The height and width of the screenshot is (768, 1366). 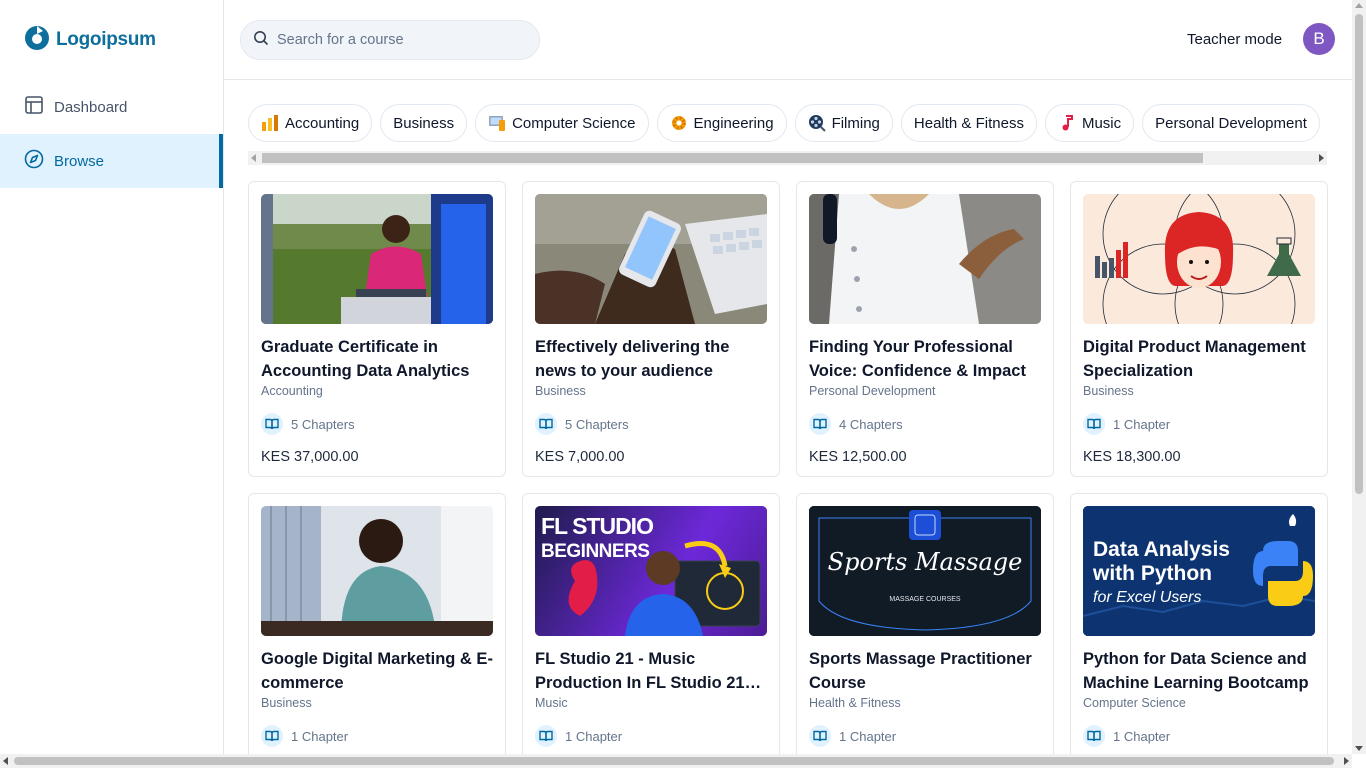 I want to click on course-category: Music, so click(x=551, y=703).